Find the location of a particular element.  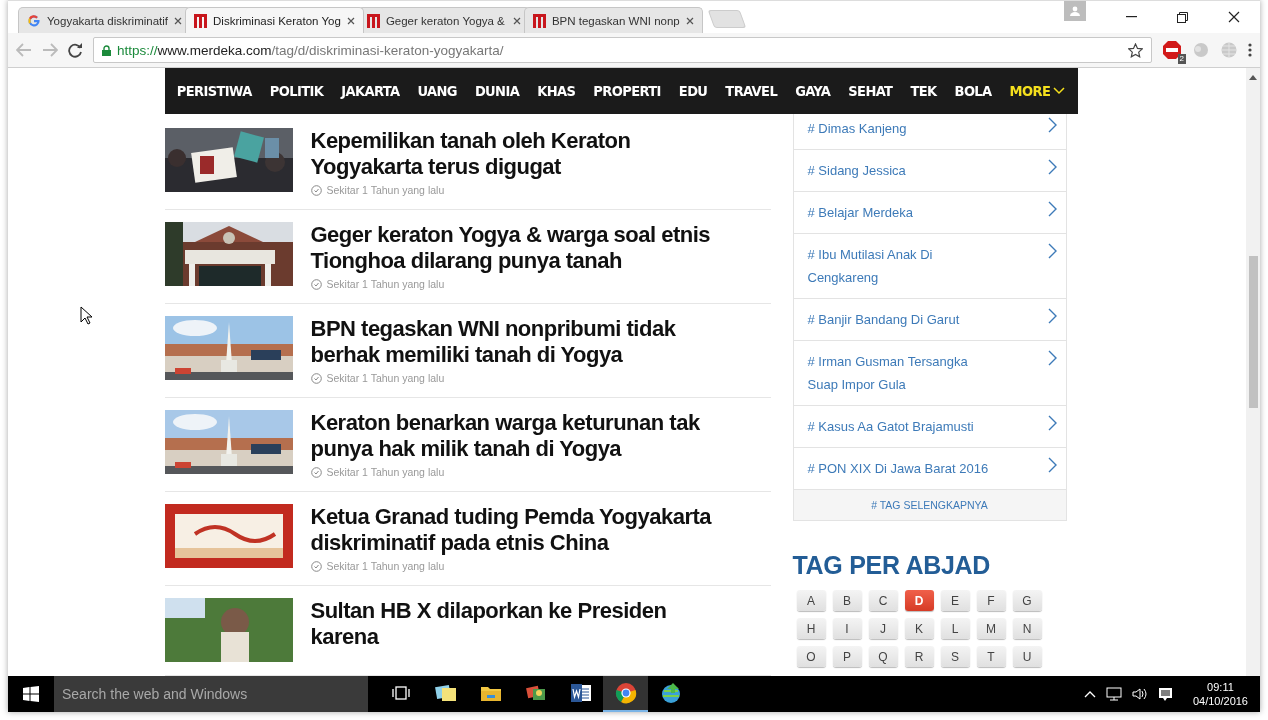

letter-button: K is located at coordinates (919, 628).